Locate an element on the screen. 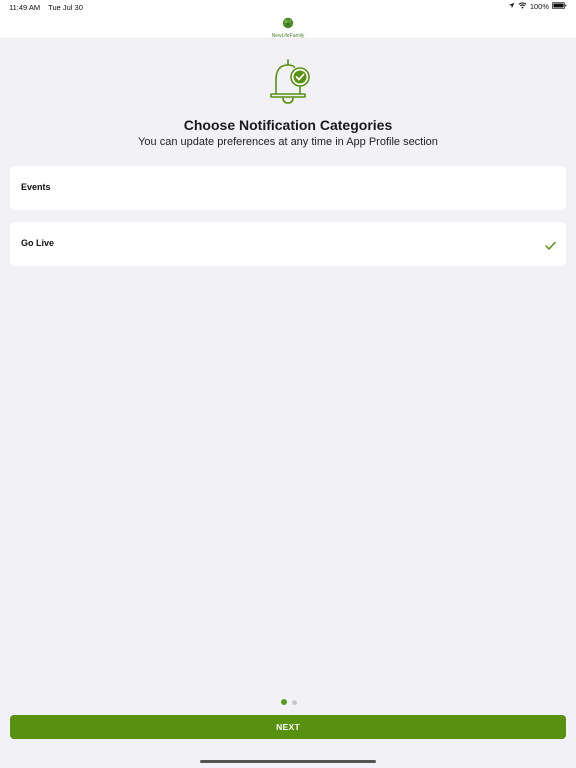 The width and height of the screenshot is (576, 768). home-indicator is located at coordinates (288, 761).